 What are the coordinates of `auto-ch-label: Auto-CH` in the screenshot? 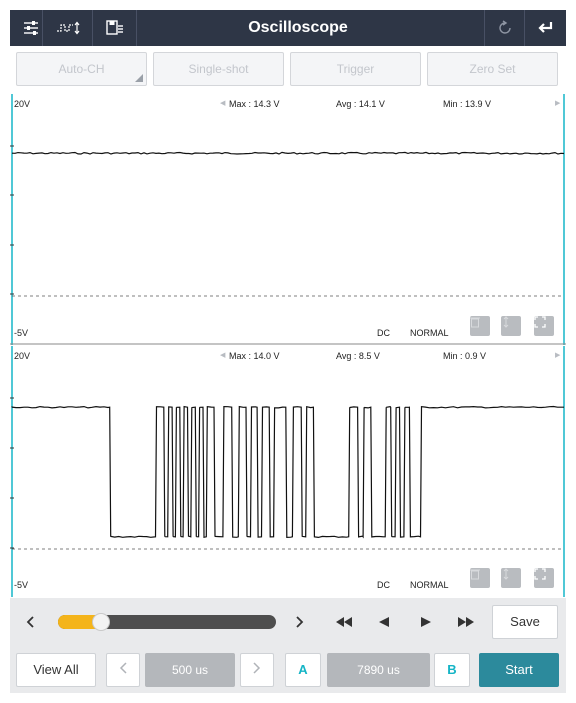 It's located at (81, 69).